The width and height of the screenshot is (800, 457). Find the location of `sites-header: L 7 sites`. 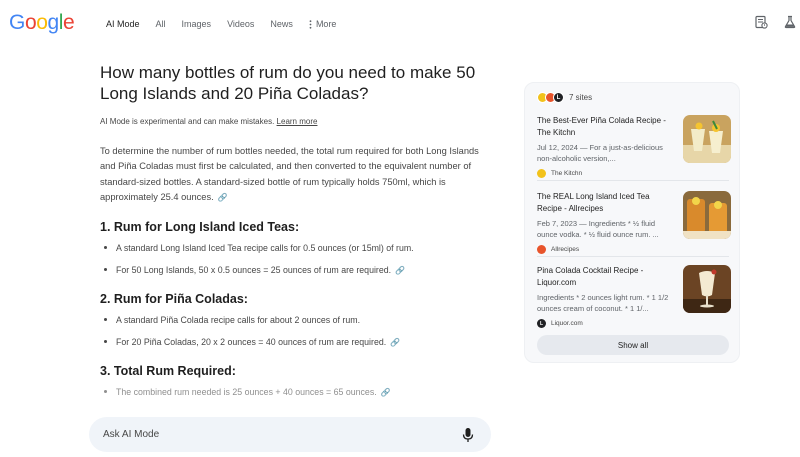

sites-header: L 7 sites is located at coordinates (564, 97).